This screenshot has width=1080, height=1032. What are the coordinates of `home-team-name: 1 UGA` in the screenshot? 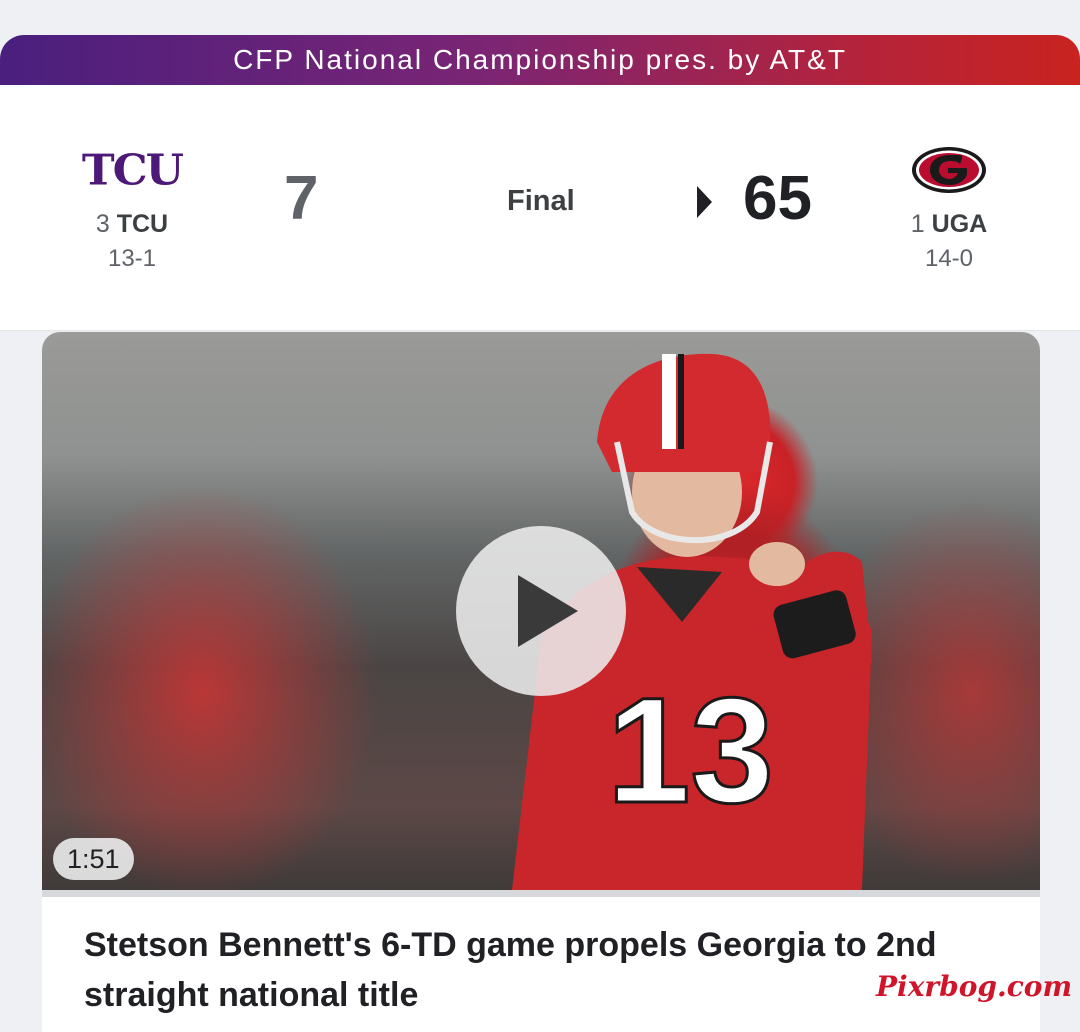 It's located at (949, 224).